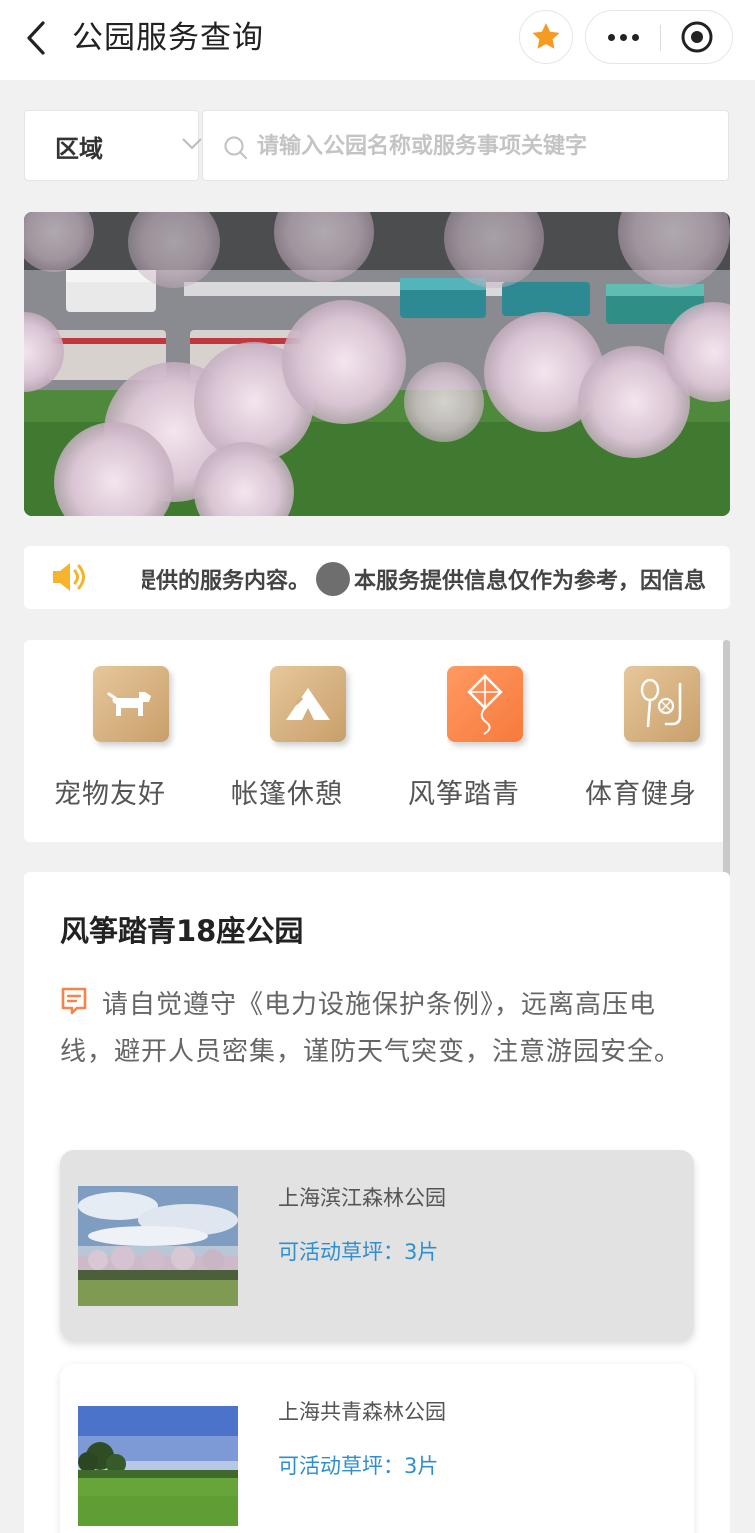  I want to click on notice-text-before: 提供的服务内容。, so click(226, 581).